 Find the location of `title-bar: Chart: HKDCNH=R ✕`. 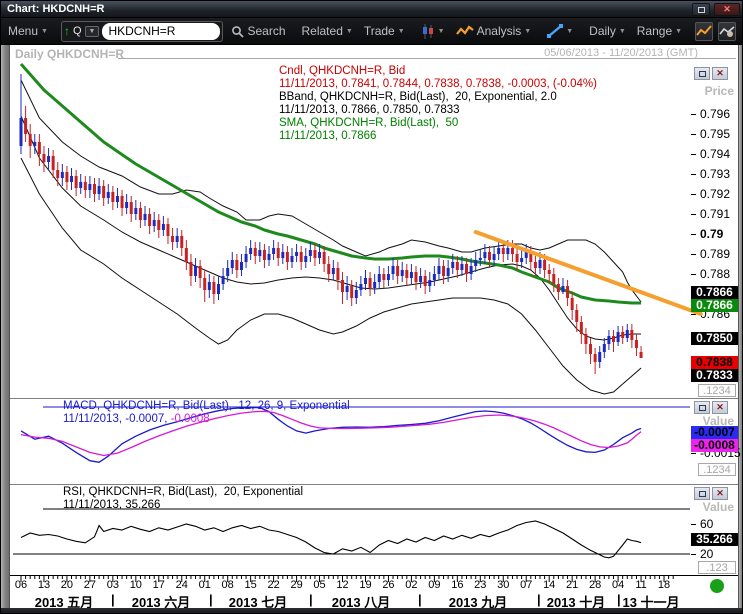

title-bar: Chart: HKDCNH=R ✕ is located at coordinates (371, 9).